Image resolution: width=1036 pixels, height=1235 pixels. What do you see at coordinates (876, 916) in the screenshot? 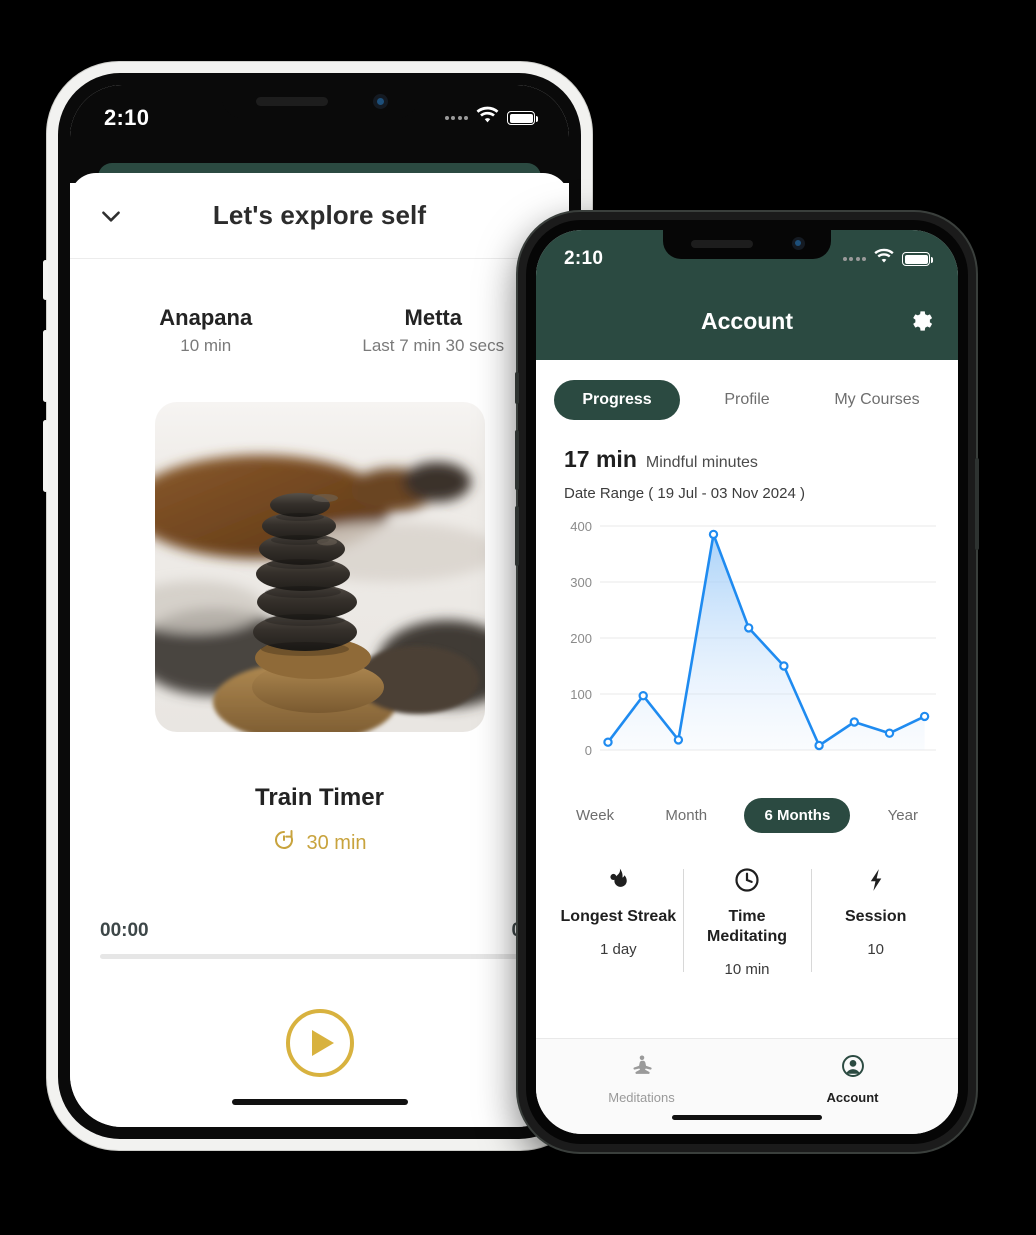
I see `stat-title: Session` at bounding box center [876, 916].